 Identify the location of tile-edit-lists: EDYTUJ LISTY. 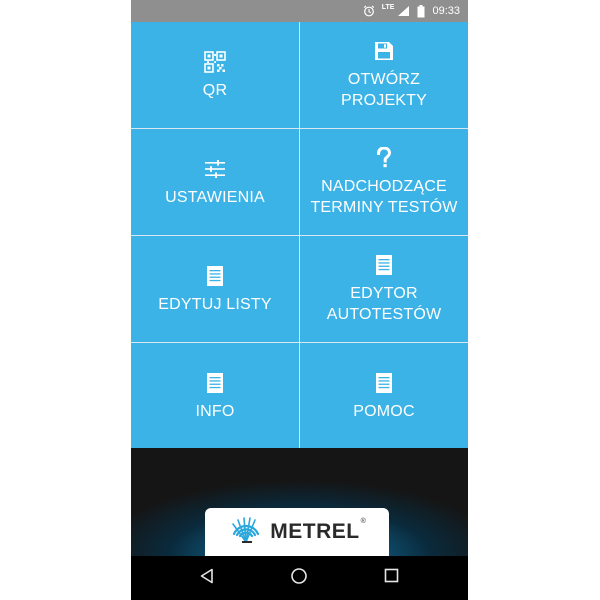
(215, 289).